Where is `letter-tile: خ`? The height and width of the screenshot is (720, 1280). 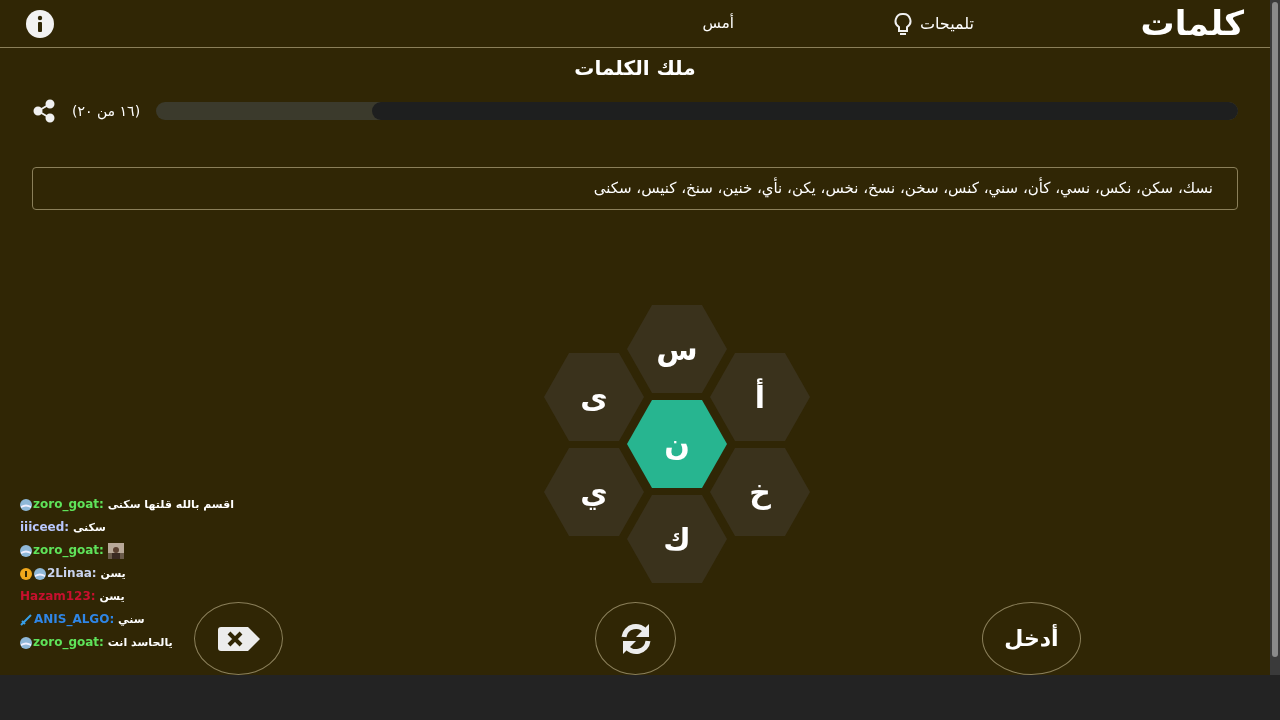
letter-tile: خ is located at coordinates (760, 492).